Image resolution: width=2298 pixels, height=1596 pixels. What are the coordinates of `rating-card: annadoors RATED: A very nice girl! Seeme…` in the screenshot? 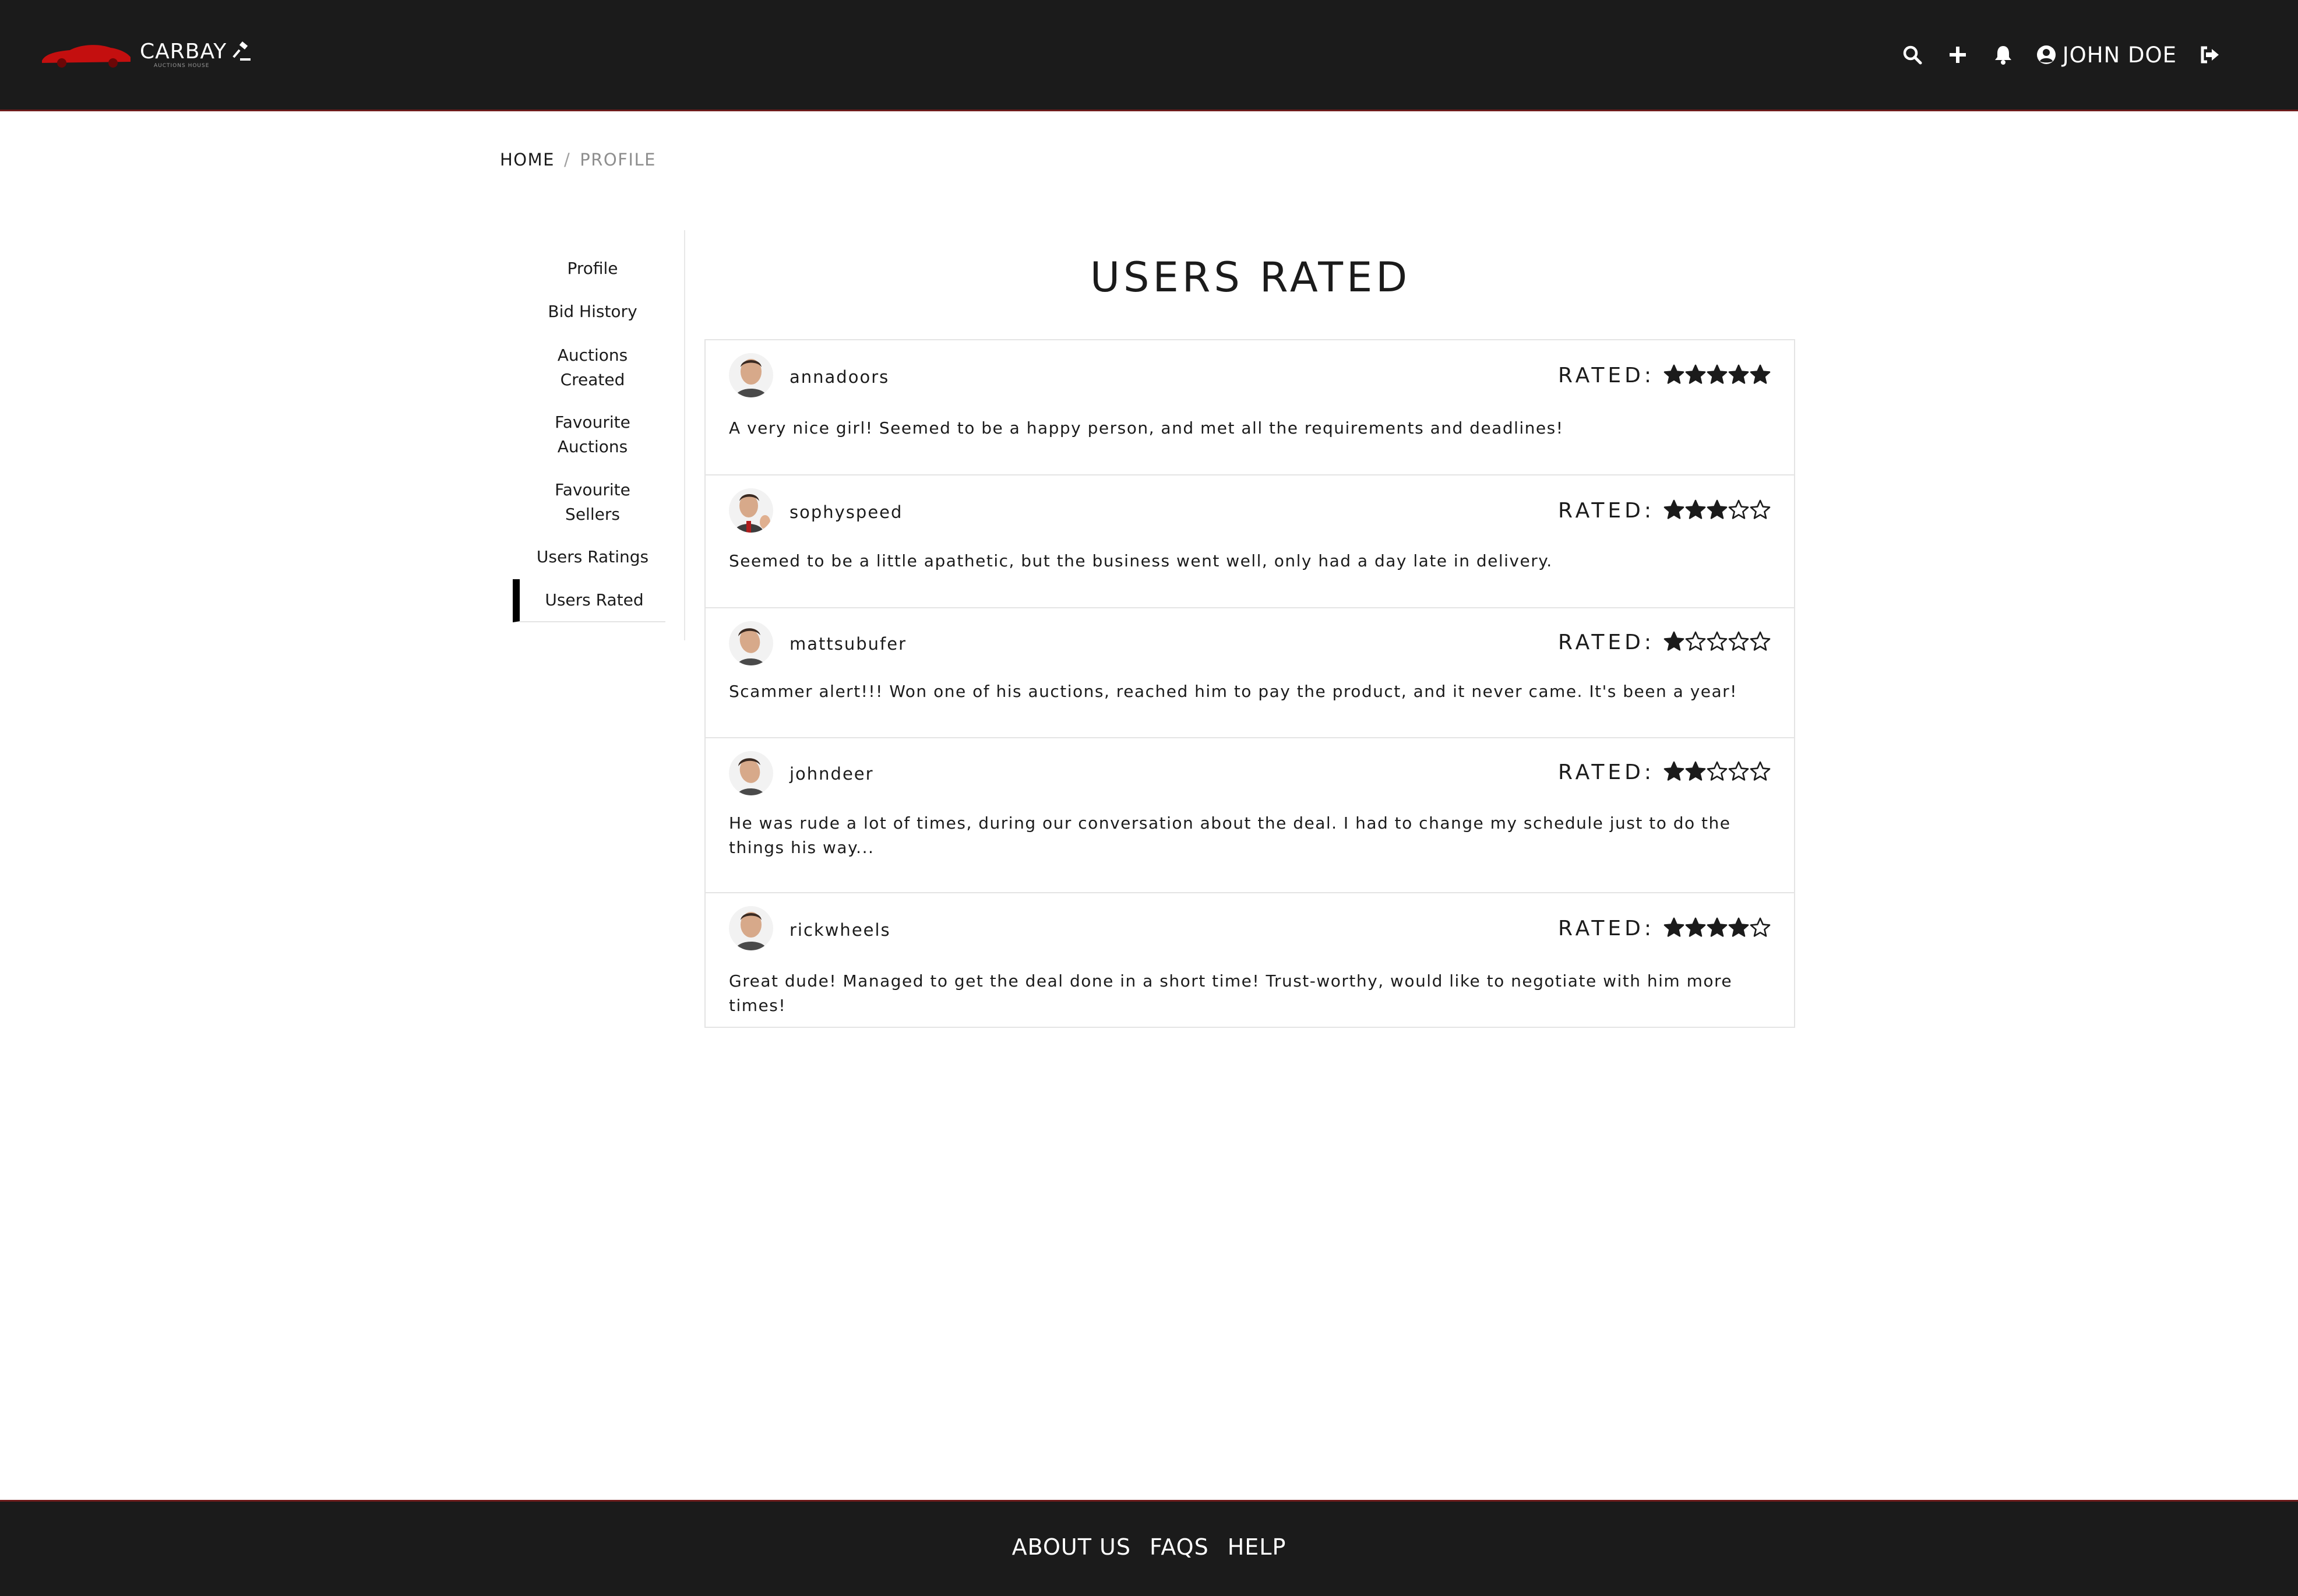 It's located at (1250, 407).